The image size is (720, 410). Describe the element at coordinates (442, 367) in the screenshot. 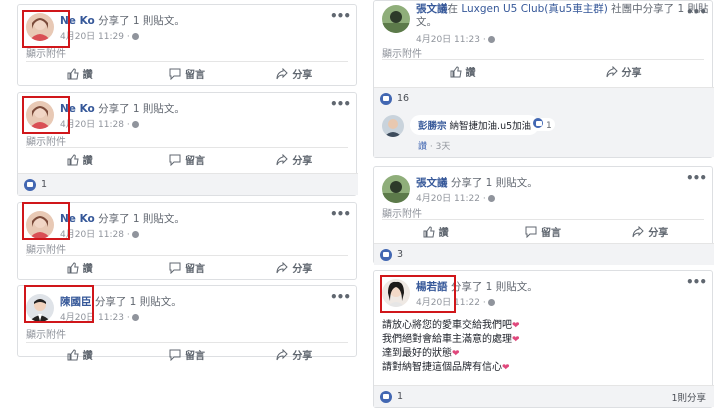

I see `post-line-text: 請對納智捷這個品牌有信心` at that location.